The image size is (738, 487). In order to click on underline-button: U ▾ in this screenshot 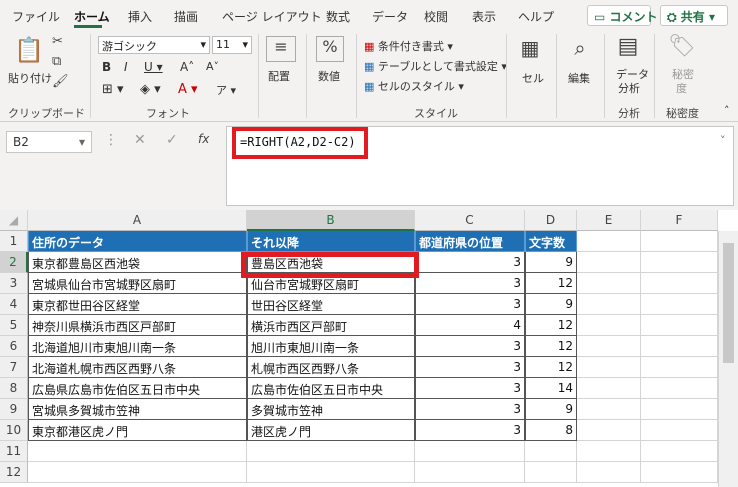, I will do `click(153, 67)`.